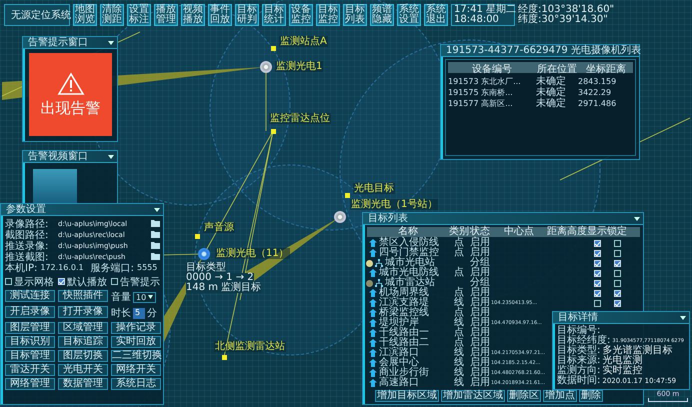 This screenshot has width=692, height=407. What do you see at coordinates (136, 342) in the screenshot?
I see `settings-button: 实时回放` at bounding box center [136, 342].